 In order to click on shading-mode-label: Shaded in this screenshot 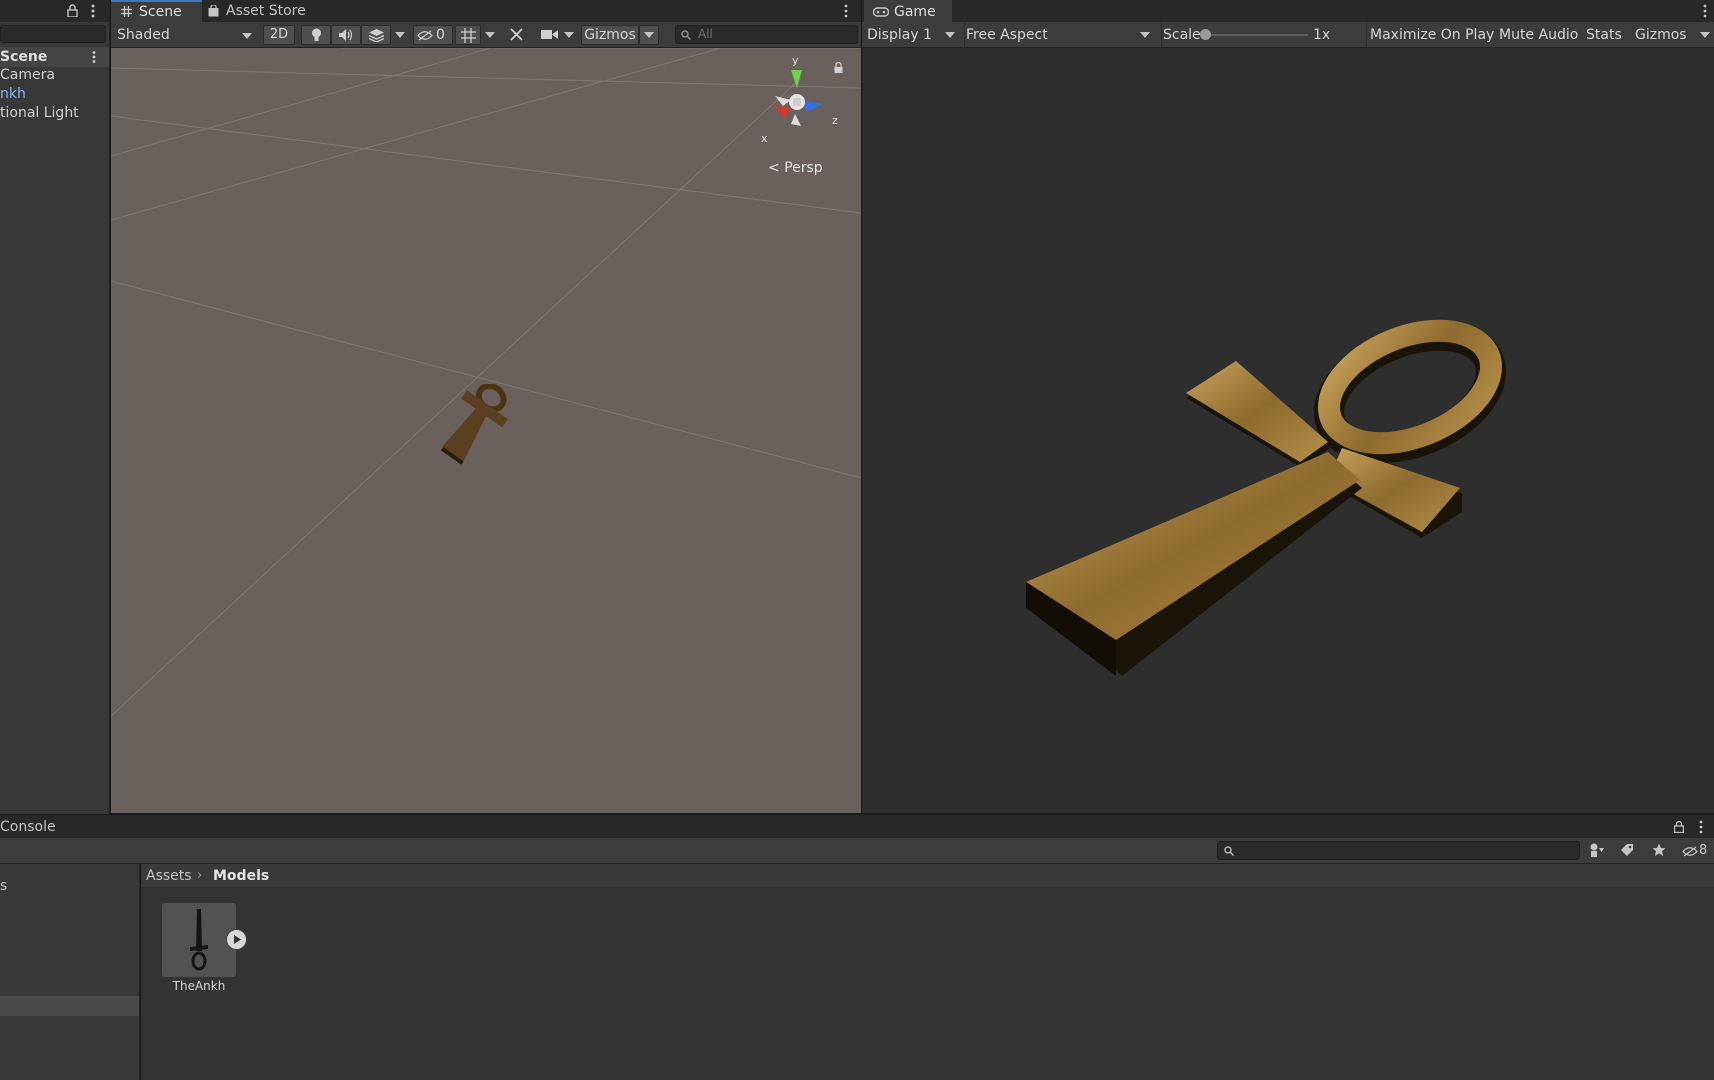, I will do `click(143, 35)`.